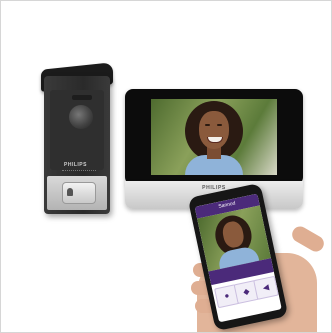  I want to click on thumb, so click(308, 239).